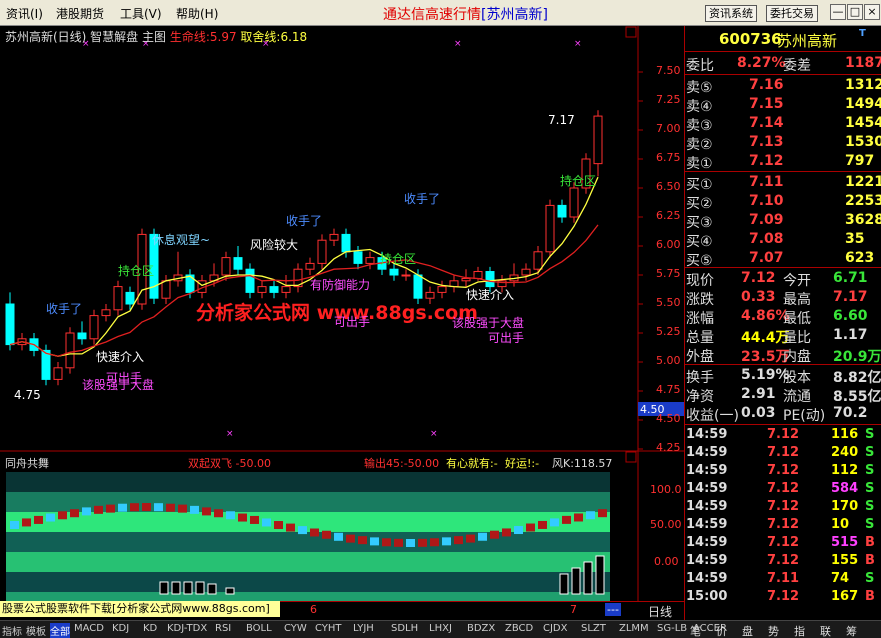  I want to click on tick-time: 14:59, so click(707, 488).